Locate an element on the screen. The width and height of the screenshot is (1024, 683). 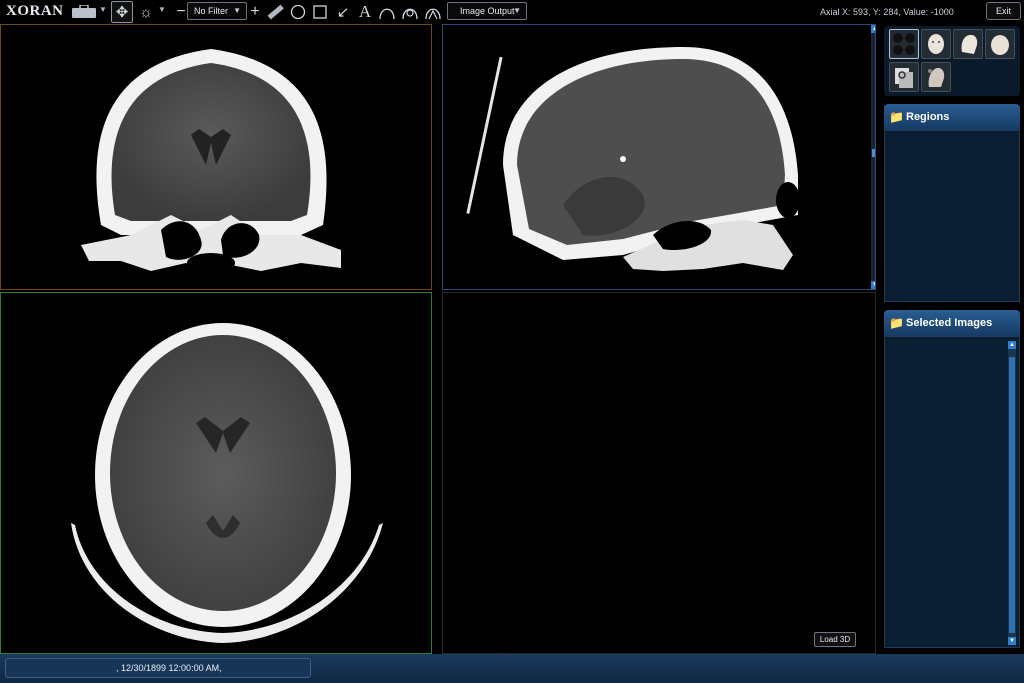
image-stack-icon is located at coordinates (904, 77).